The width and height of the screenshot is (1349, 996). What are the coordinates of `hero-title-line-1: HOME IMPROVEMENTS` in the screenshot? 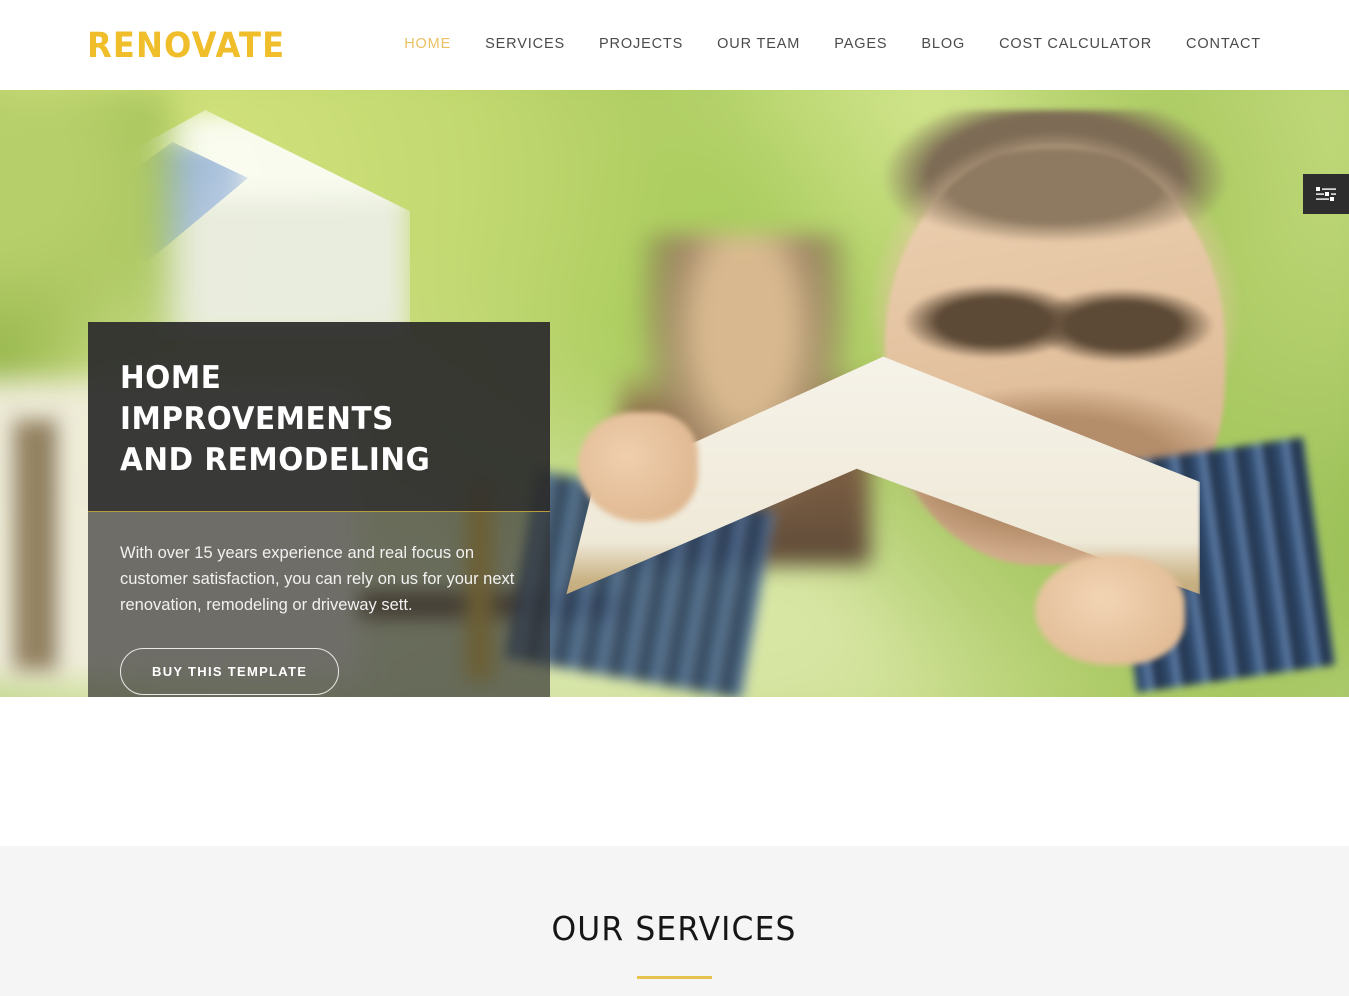 It's located at (257, 398).